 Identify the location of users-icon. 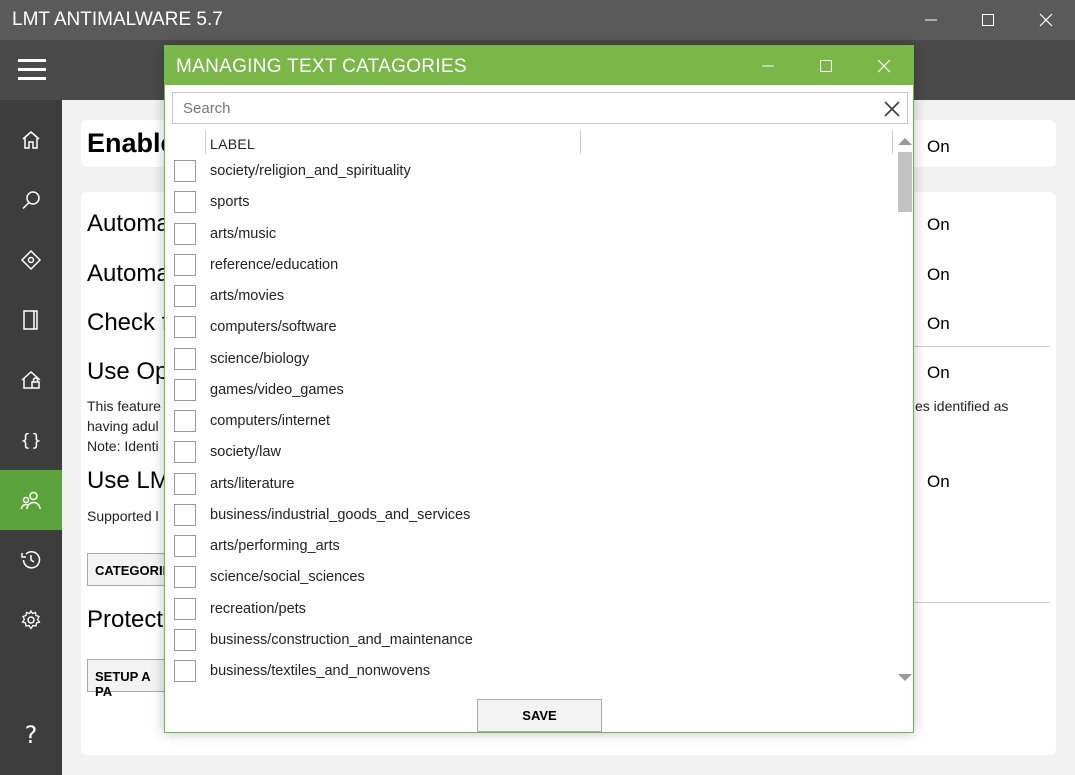
(30, 500).